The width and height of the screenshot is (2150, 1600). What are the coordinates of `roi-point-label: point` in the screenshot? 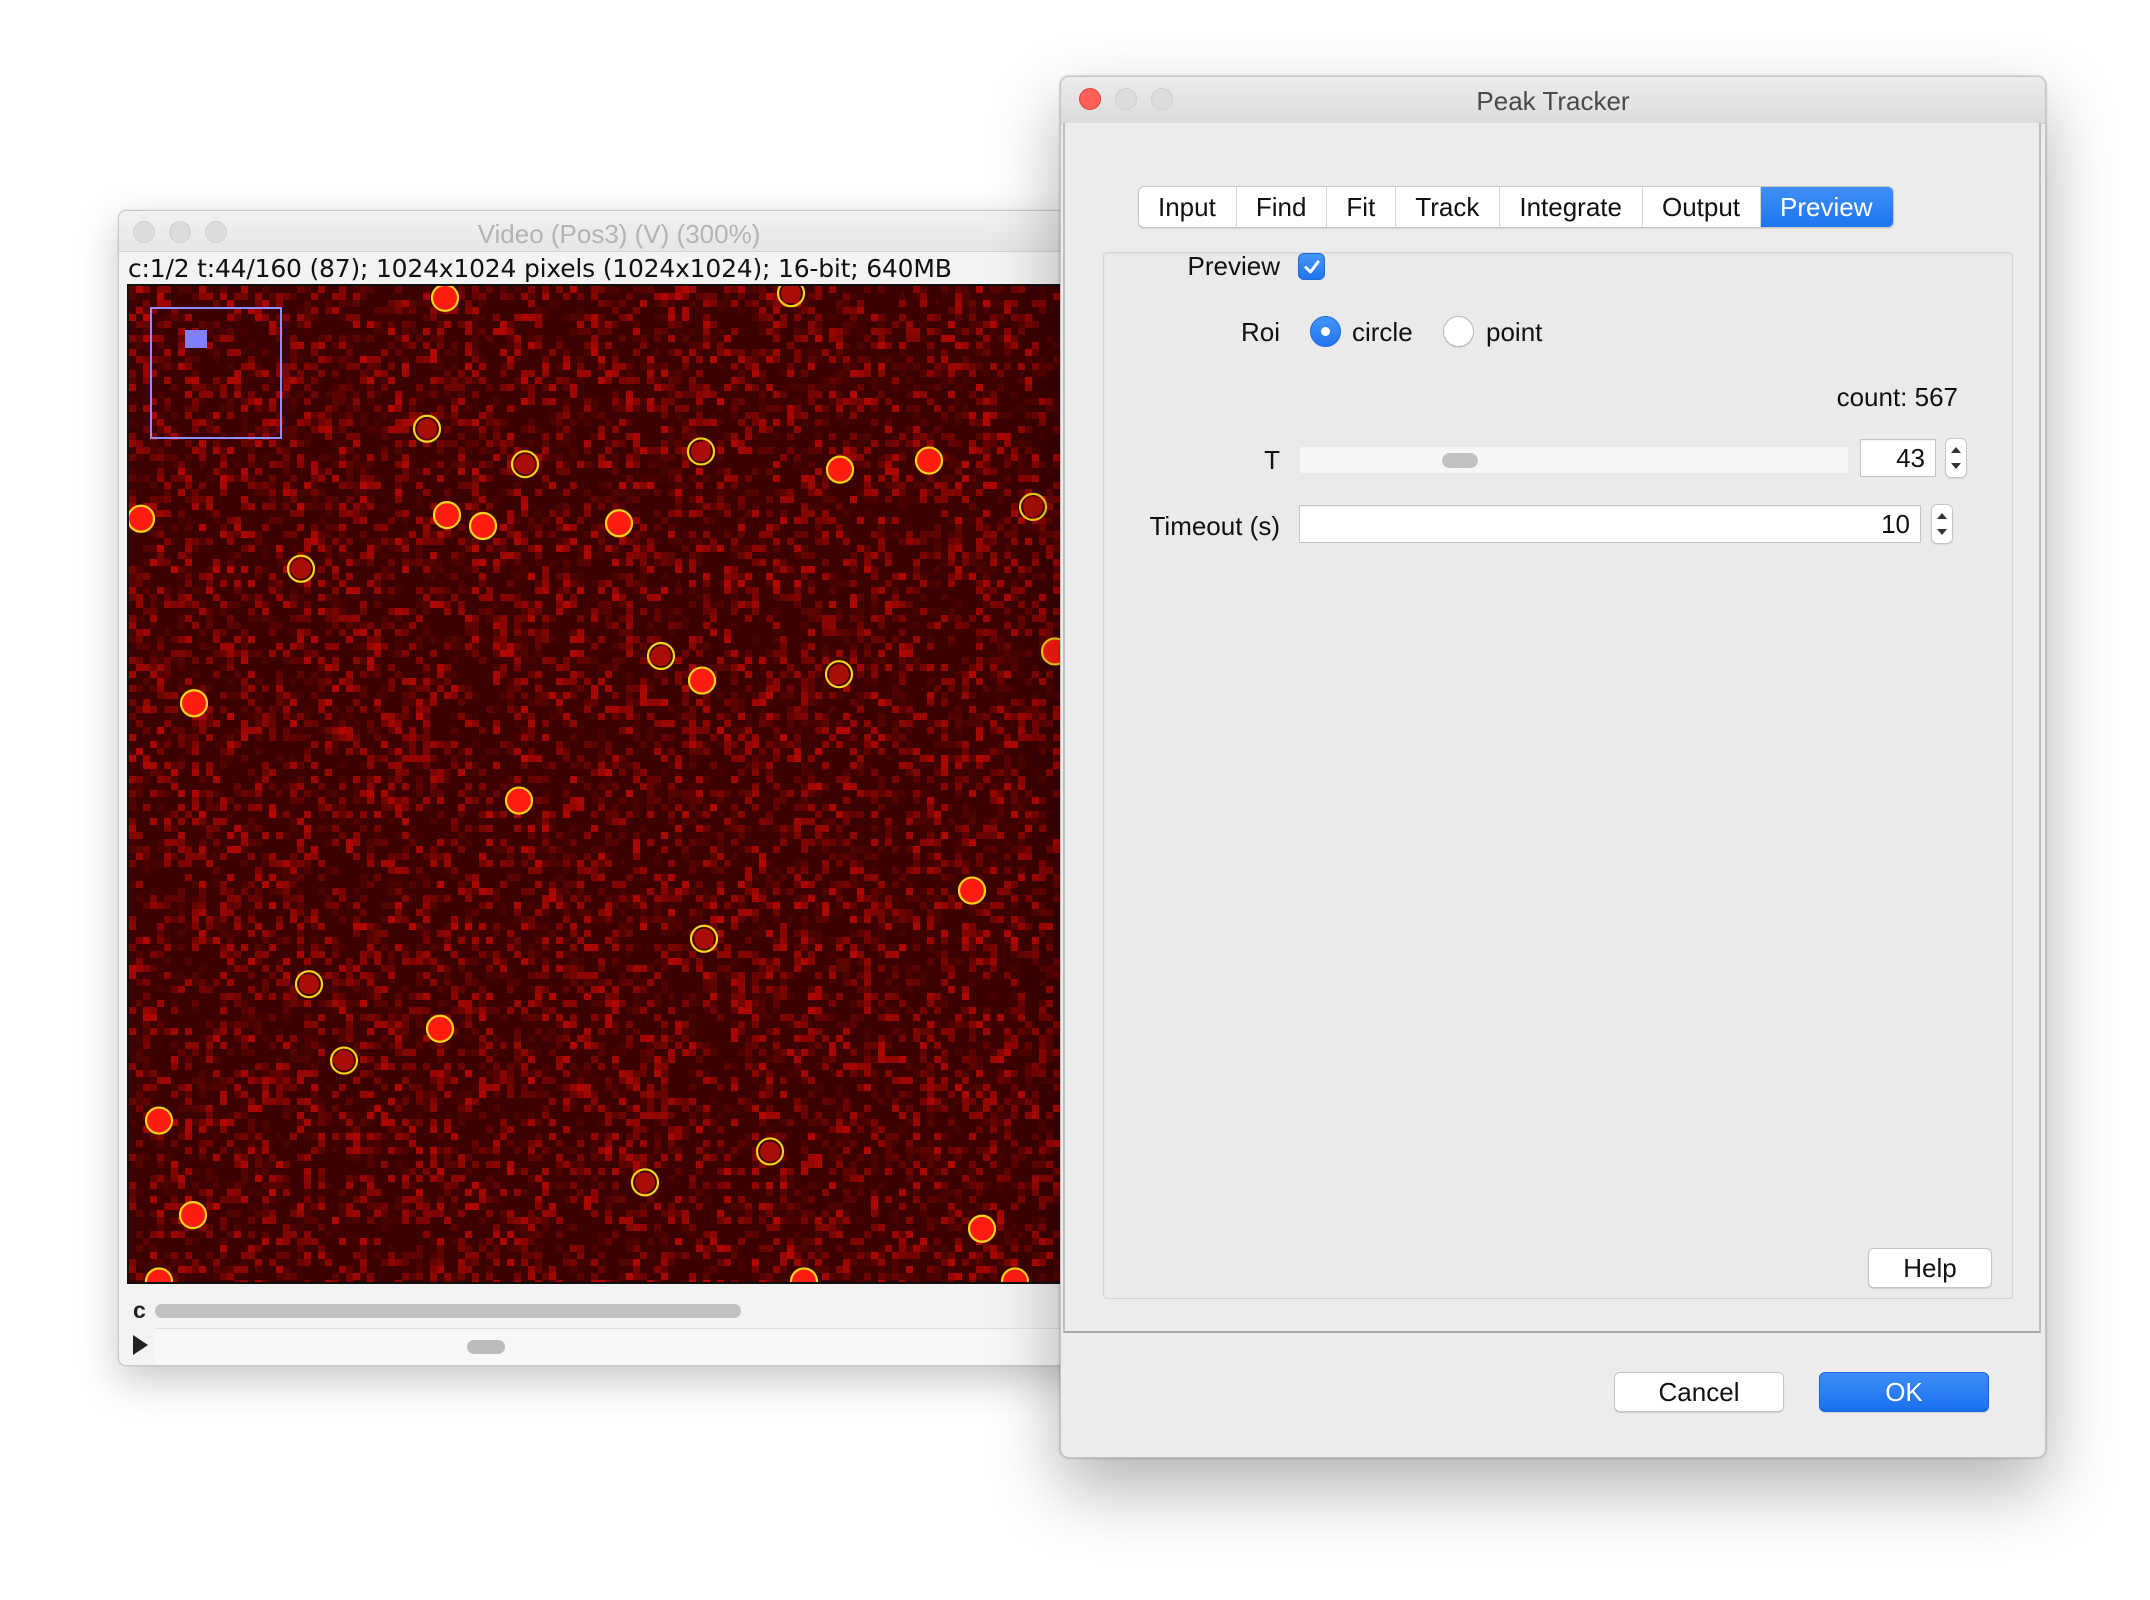 It's located at (1514, 332).